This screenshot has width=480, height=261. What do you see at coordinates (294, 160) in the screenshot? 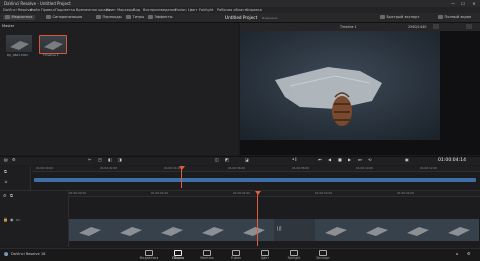
I see `previous-clip-icon: ◂ ‖` at bounding box center [294, 160].